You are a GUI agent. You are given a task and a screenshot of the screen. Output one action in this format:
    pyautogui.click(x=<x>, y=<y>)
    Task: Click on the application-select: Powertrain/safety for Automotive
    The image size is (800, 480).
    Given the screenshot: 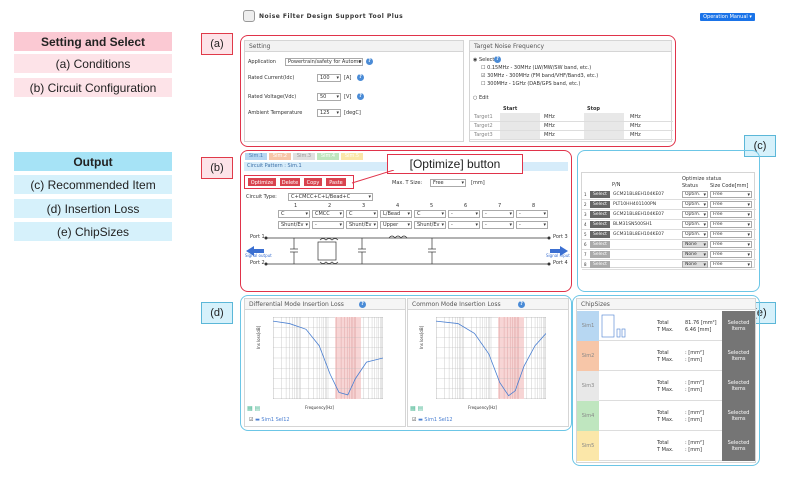 What is the action you would take?
    pyautogui.click(x=324, y=62)
    